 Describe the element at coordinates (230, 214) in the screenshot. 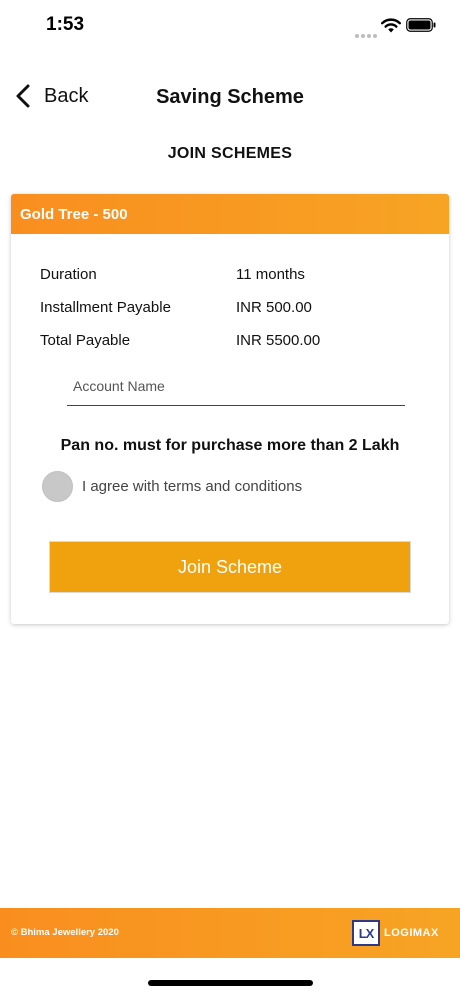

I see `scheme-card-header: Gold Tree - 500` at that location.